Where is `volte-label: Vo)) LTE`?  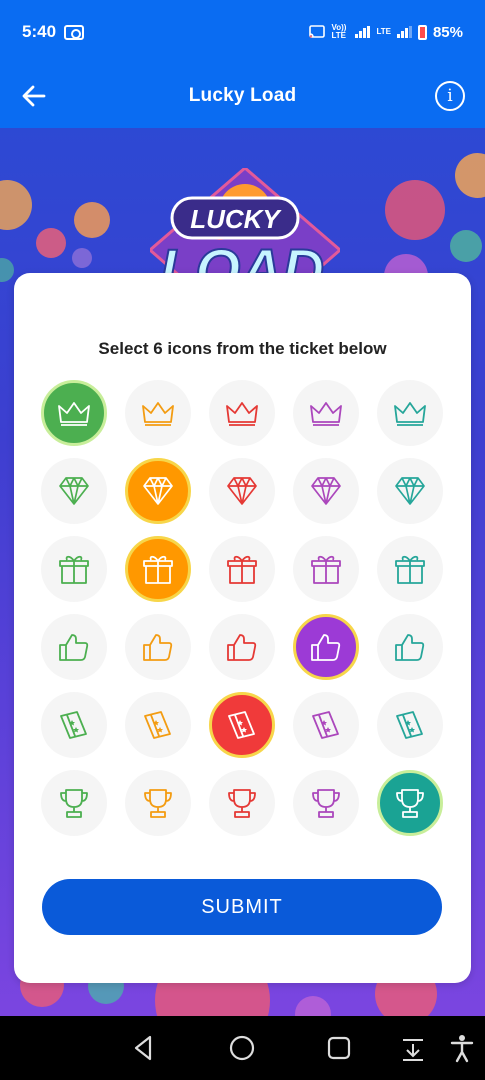
volte-label: Vo)) LTE is located at coordinates (339, 31).